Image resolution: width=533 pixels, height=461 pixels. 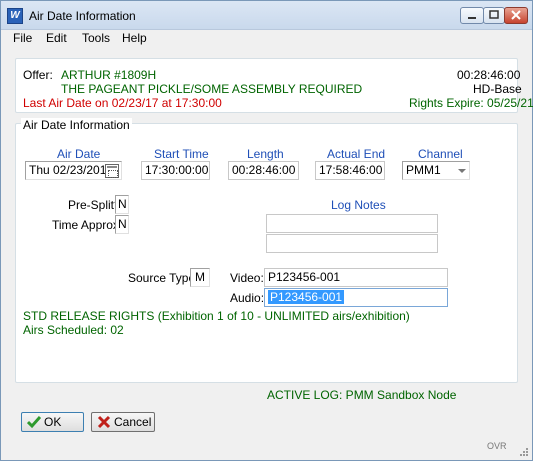 What do you see at coordinates (38, 75) in the screenshot?
I see `offer-label: Offer:` at bounding box center [38, 75].